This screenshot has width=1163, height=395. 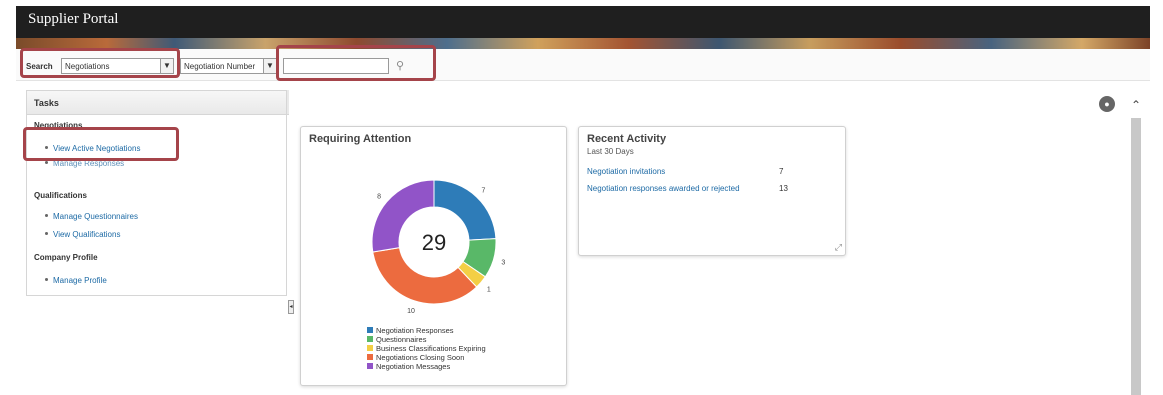 I want to click on divider, so click(x=157, y=114).